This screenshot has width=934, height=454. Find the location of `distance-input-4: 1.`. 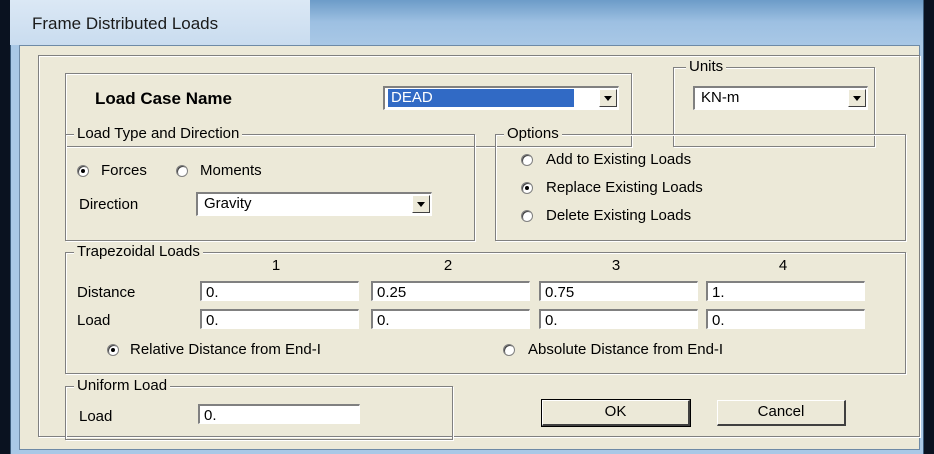

distance-input-4: 1. is located at coordinates (785, 291).